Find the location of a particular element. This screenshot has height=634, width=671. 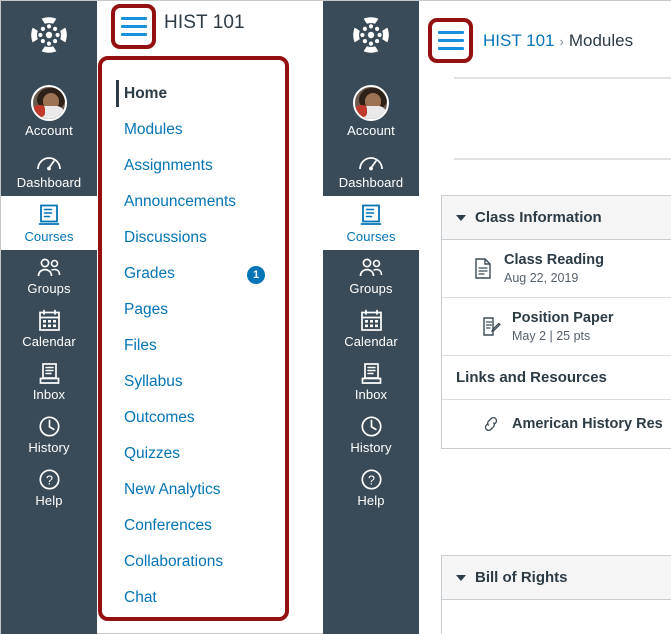

courses-book-icon is located at coordinates (371, 214).